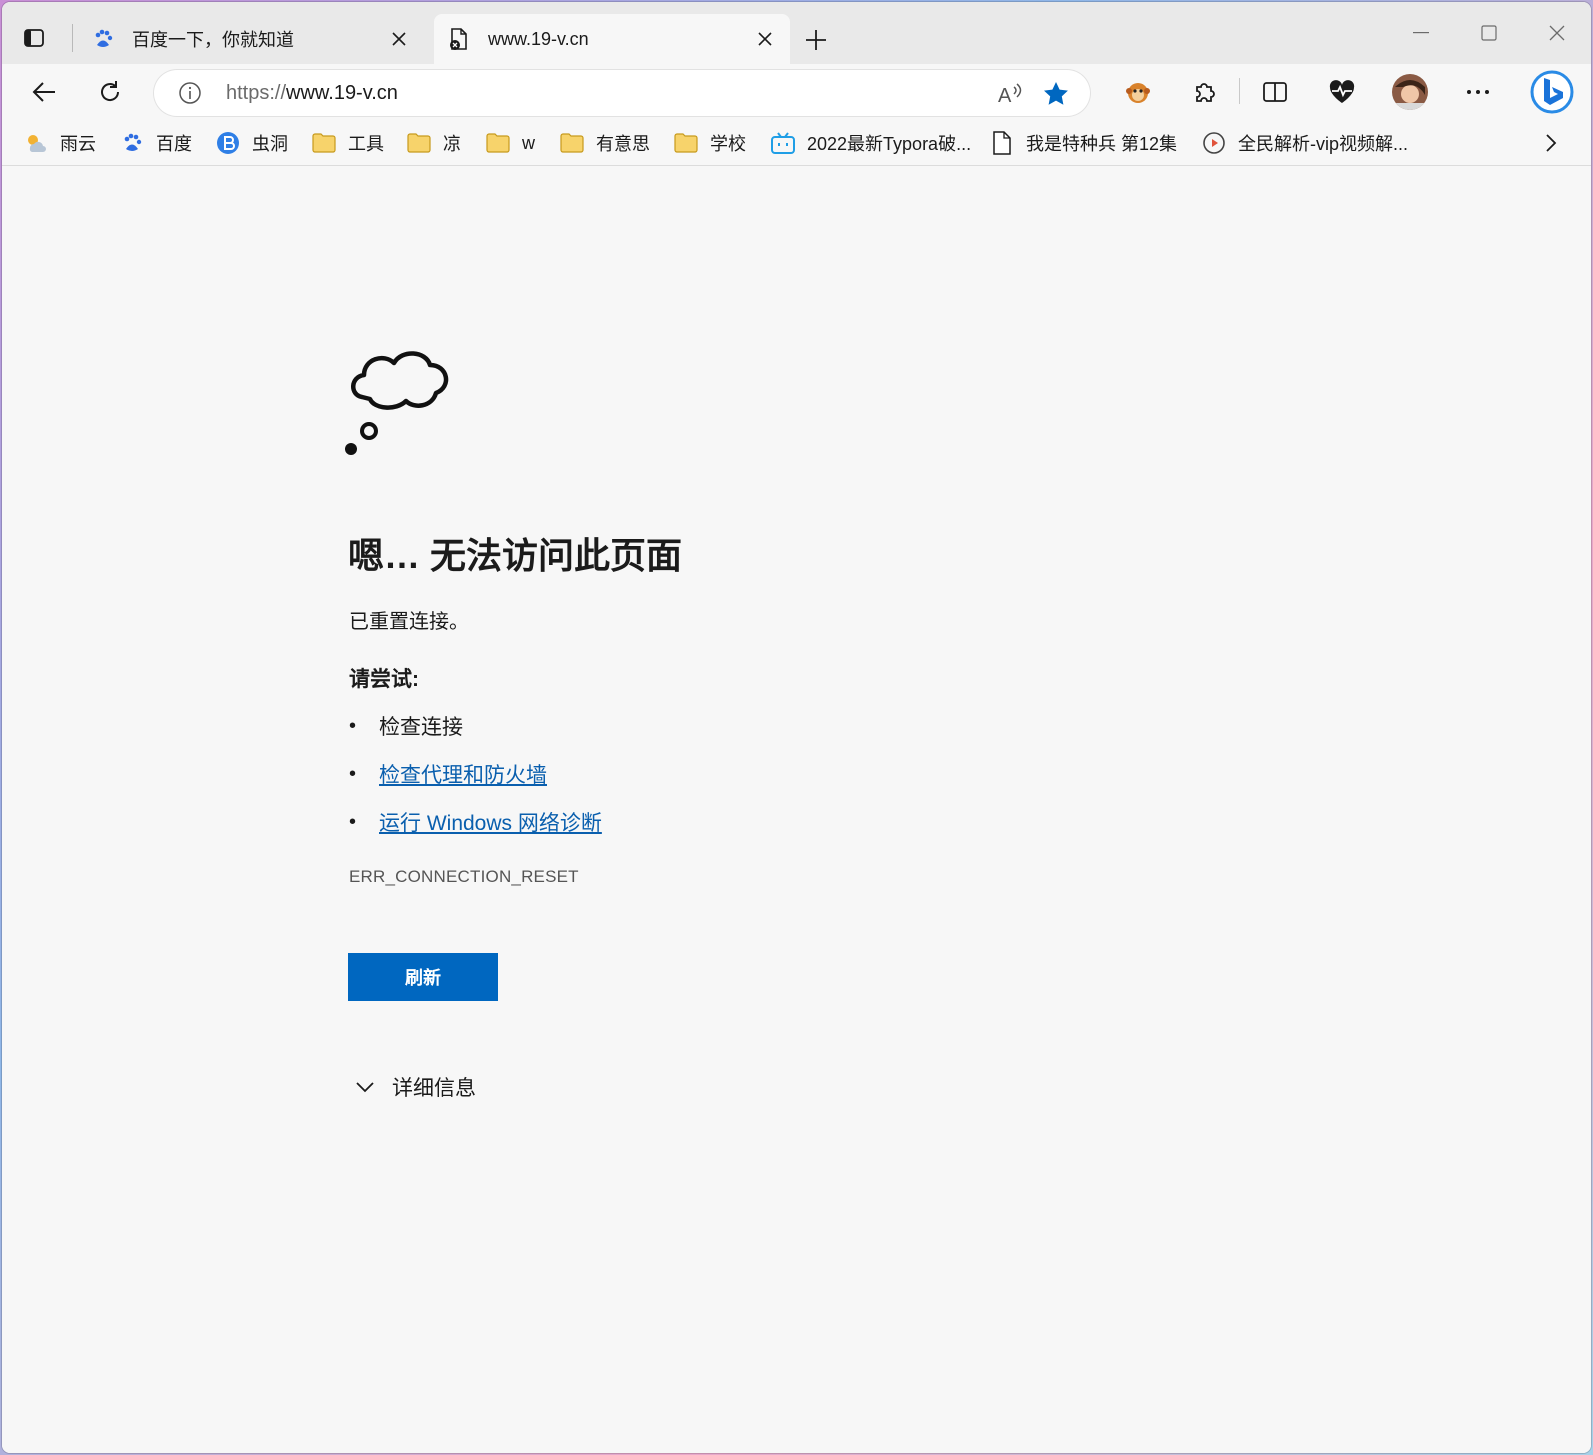 The width and height of the screenshot is (1593, 1455). I want to click on bing-copilot-button, so click(1552, 92).